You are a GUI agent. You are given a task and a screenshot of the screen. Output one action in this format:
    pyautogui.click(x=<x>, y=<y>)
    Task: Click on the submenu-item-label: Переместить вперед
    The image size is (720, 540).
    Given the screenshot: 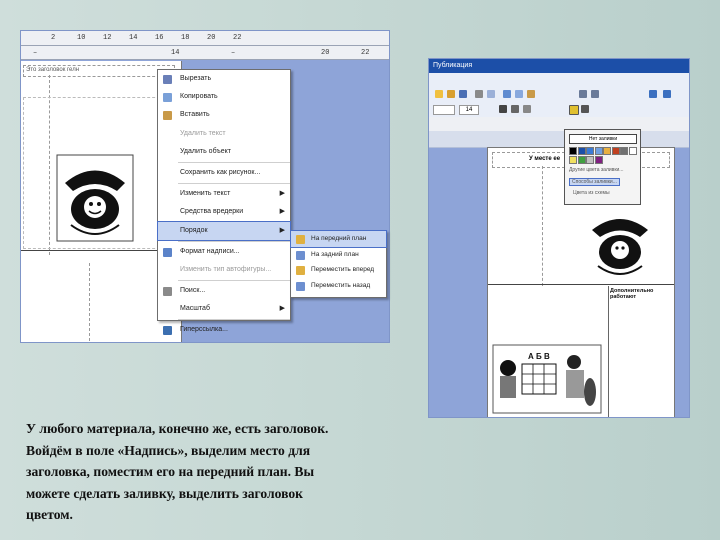 What is the action you would take?
    pyautogui.click(x=343, y=269)
    